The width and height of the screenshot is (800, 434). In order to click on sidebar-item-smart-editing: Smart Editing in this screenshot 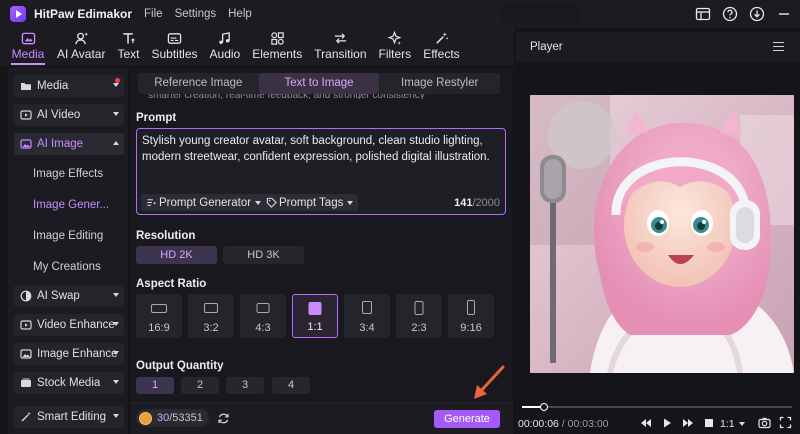, I will do `click(69, 417)`.